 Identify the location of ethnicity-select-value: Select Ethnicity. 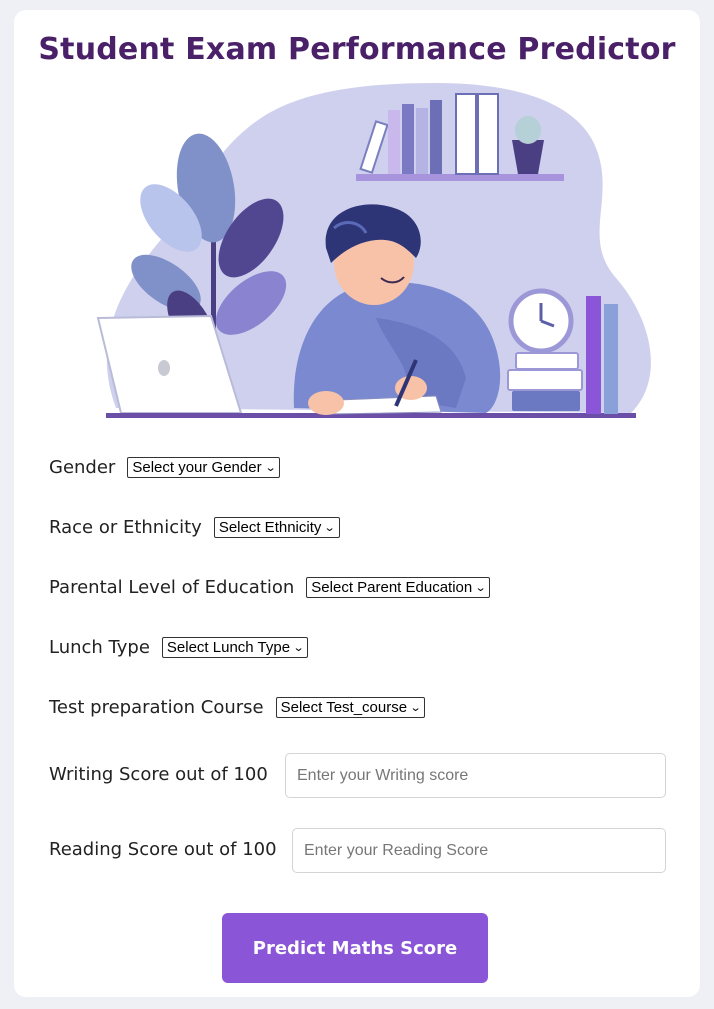
(270, 527).